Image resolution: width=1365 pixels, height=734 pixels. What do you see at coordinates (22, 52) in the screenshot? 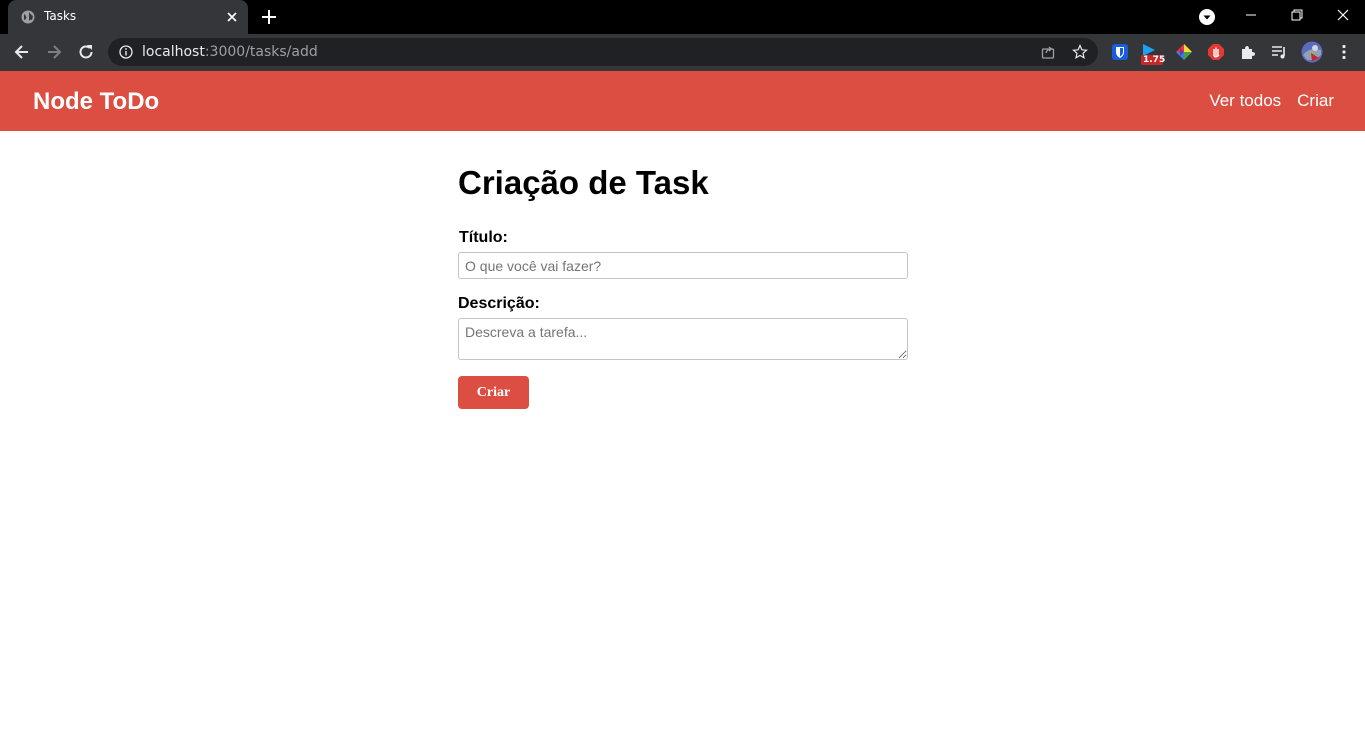
I see `back-arrow-icon` at bounding box center [22, 52].